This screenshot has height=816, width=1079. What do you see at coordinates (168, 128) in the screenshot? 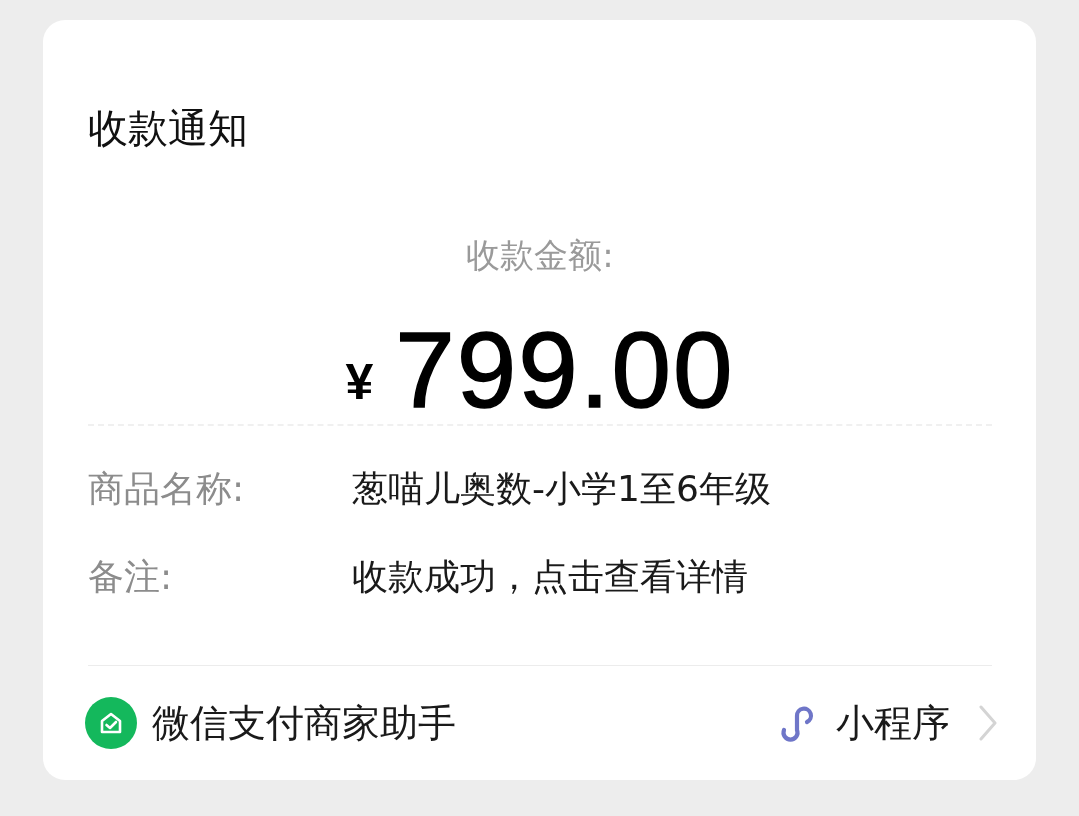
I see `card-title: 收款通知` at bounding box center [168, 128].